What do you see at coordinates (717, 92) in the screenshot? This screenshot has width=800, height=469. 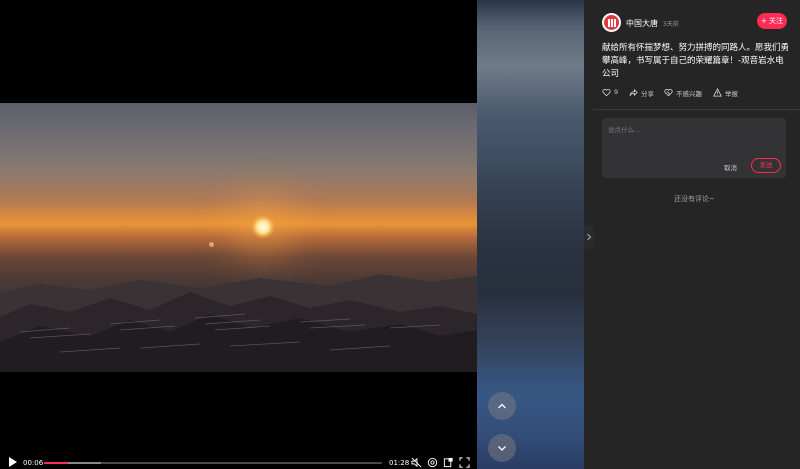 I see `report-icon` at bounding box center [717, 92].